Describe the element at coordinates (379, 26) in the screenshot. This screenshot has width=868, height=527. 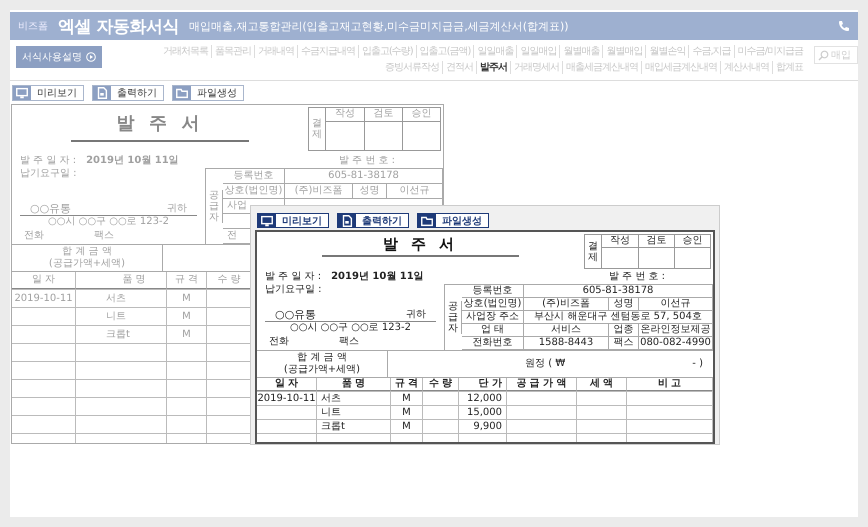
I see `app-subtitle: 매입매출,재고통합관리(입출고재고현황,미수금미지급금,세금계산서(합계표))` at that location.